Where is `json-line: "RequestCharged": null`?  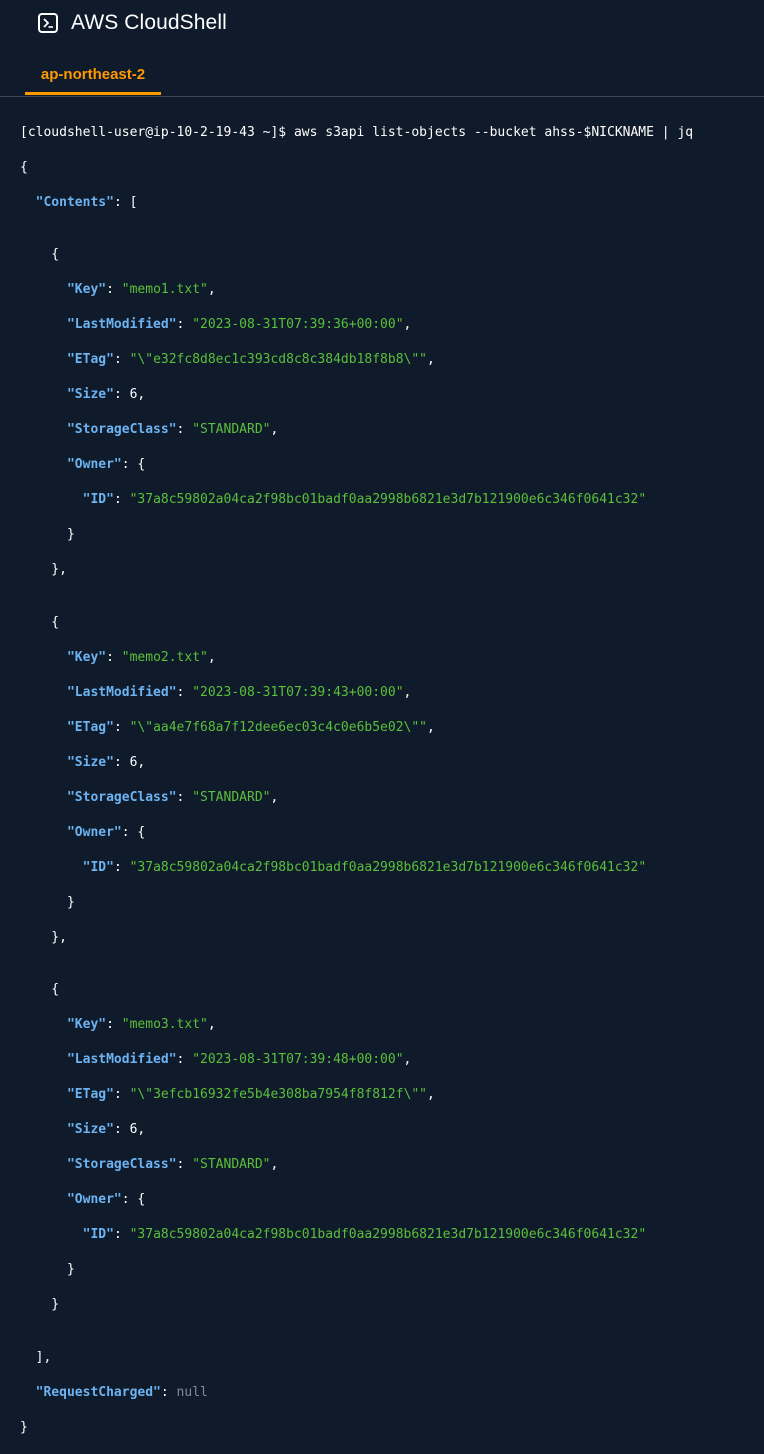
json-line: "RequestCharged": null is located at coordinates (392, 1393).